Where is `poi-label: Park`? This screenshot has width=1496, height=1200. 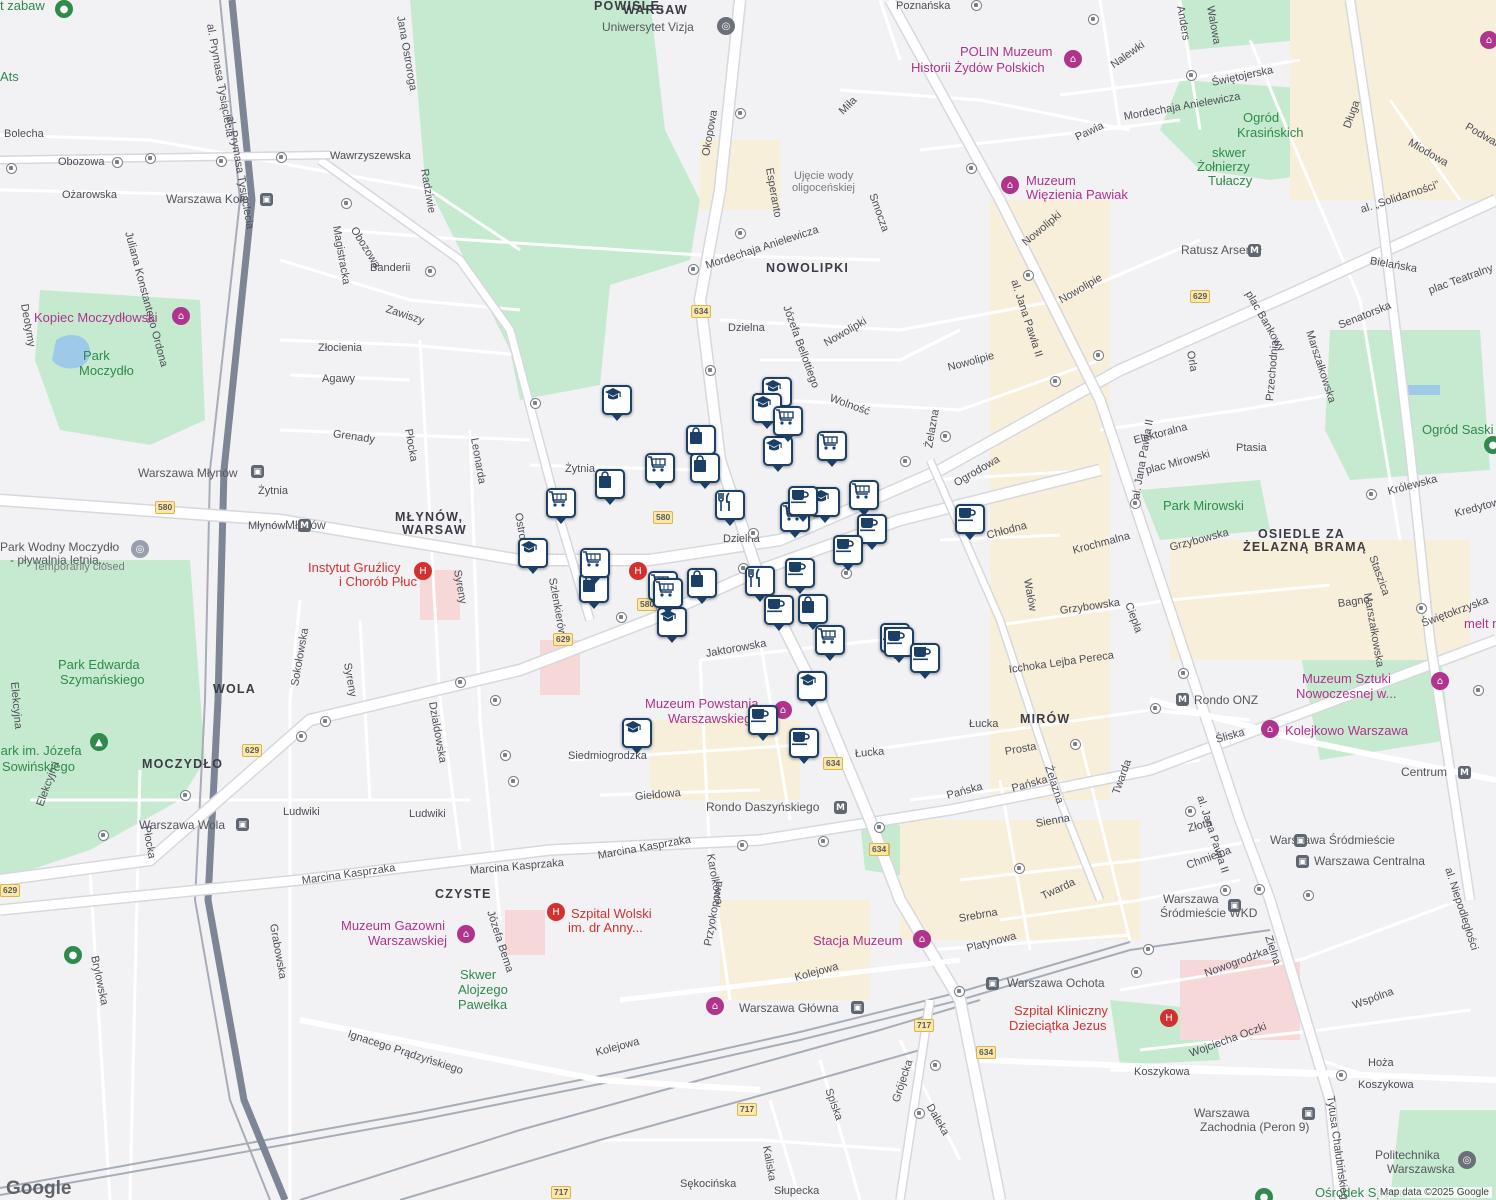
poi-label: Park is located at coordinates (96, 355).